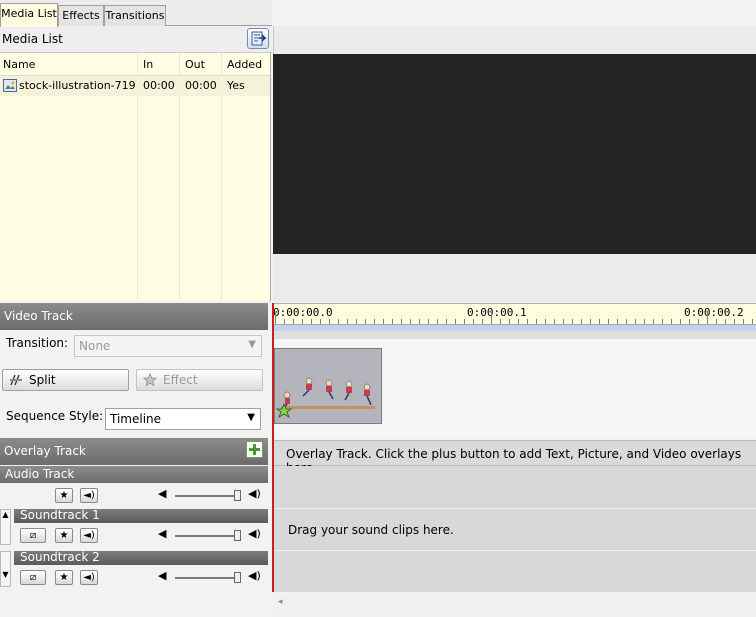 The width and height of the screenshot is (756, 617). I want to click on scroll-left-icon: ◂, so click(280, 602).